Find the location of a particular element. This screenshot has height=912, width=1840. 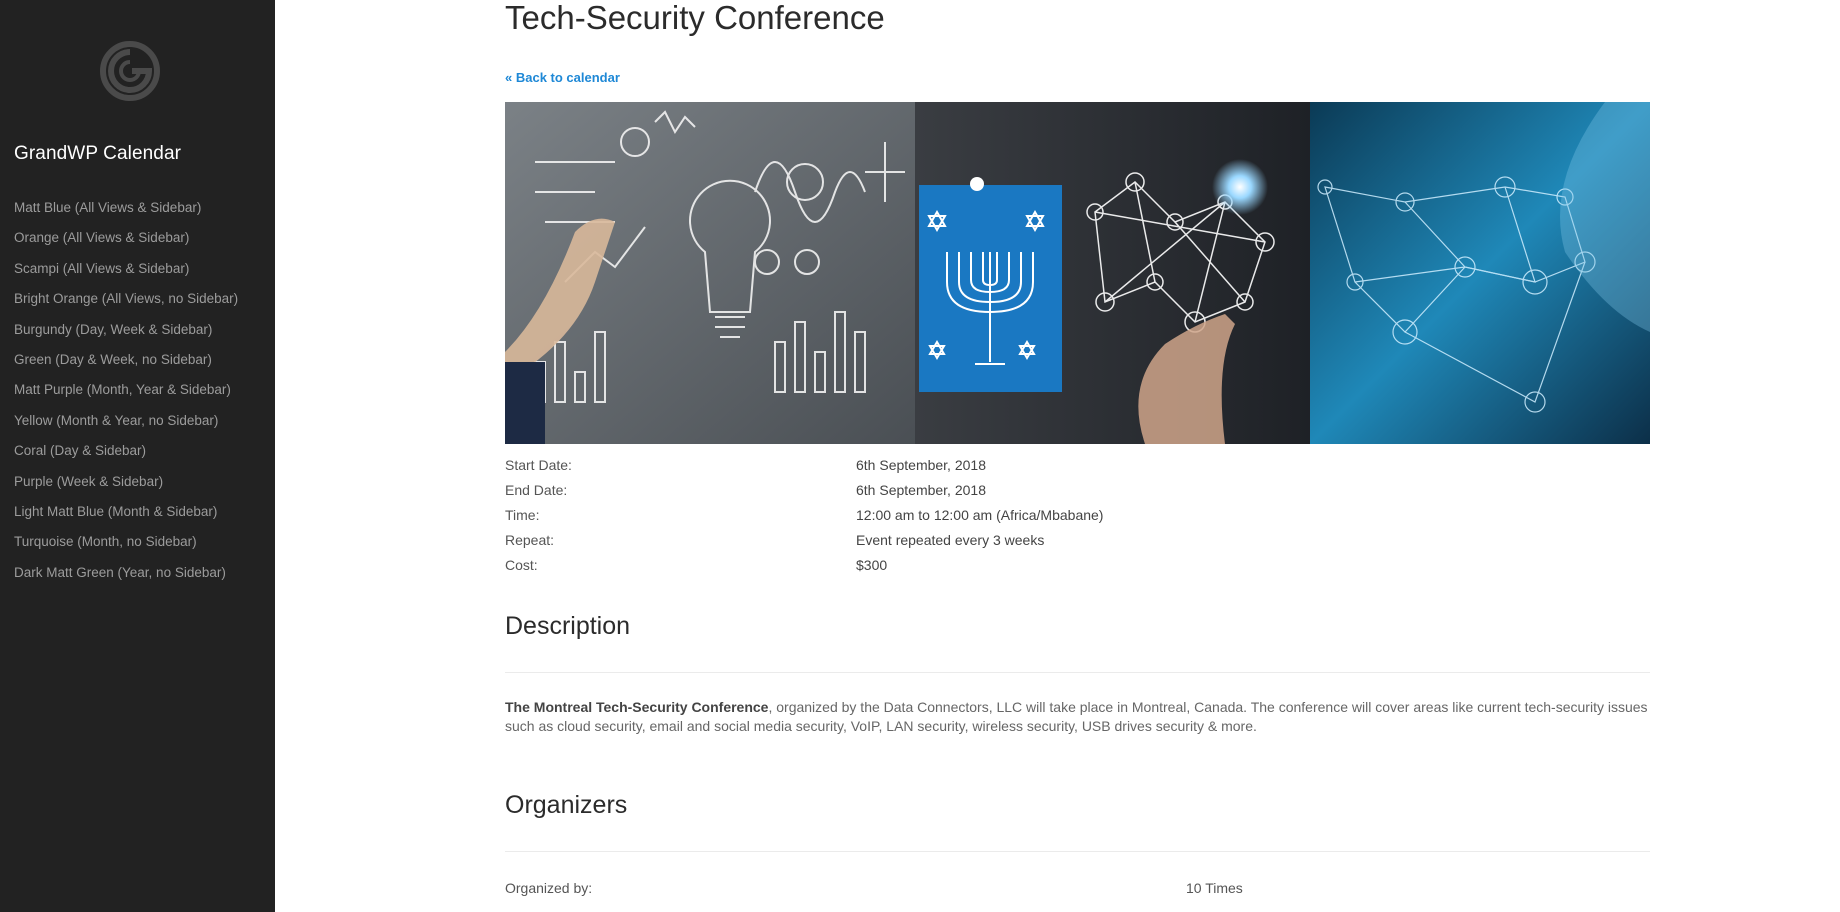

sidebar-item-link: Matt Blue (All Views & Sidebar) is located at coordinates (107, 207).